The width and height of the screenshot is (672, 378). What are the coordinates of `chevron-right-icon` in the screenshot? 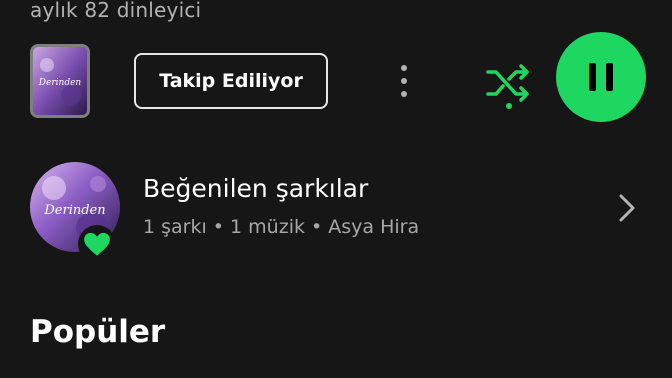 It's located at (627, 208).